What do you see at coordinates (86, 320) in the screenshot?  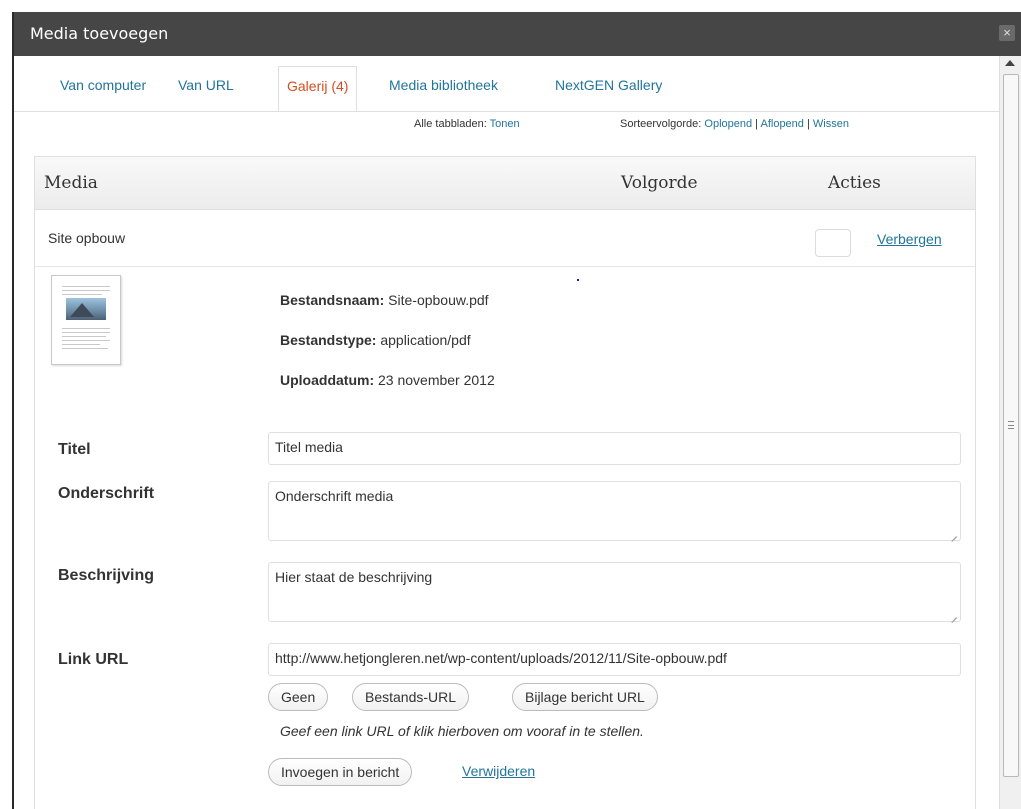 I see `pdf-document-thumbnail` at bounding box center [86, 320].